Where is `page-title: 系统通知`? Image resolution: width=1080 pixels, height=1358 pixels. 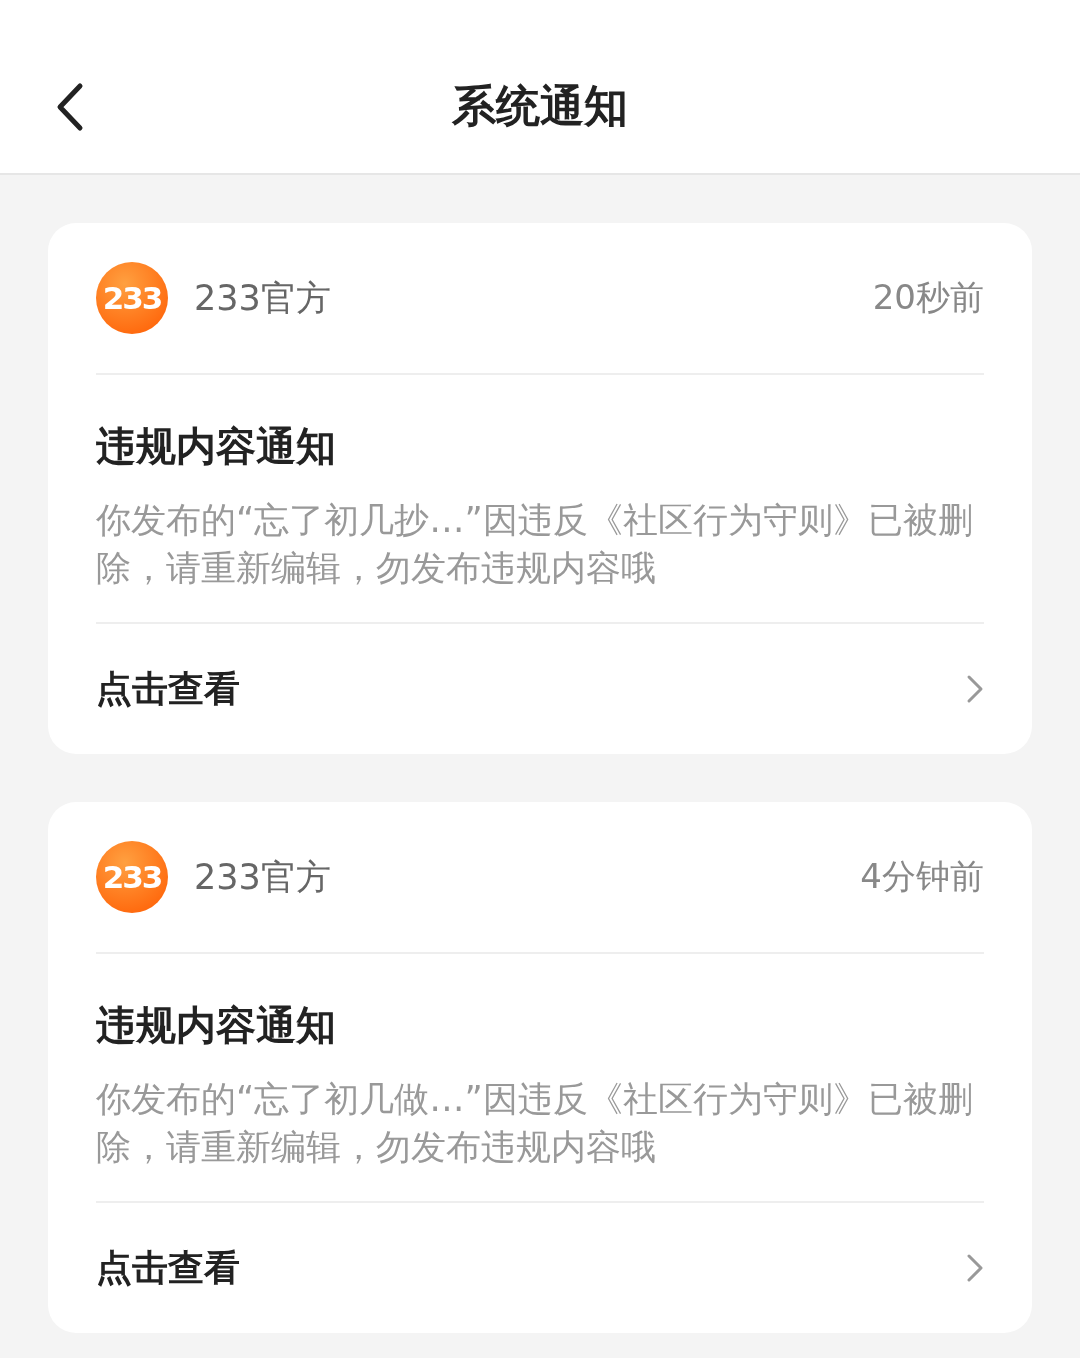
page-title: 系统通知 is located at coordinates (540, 106).